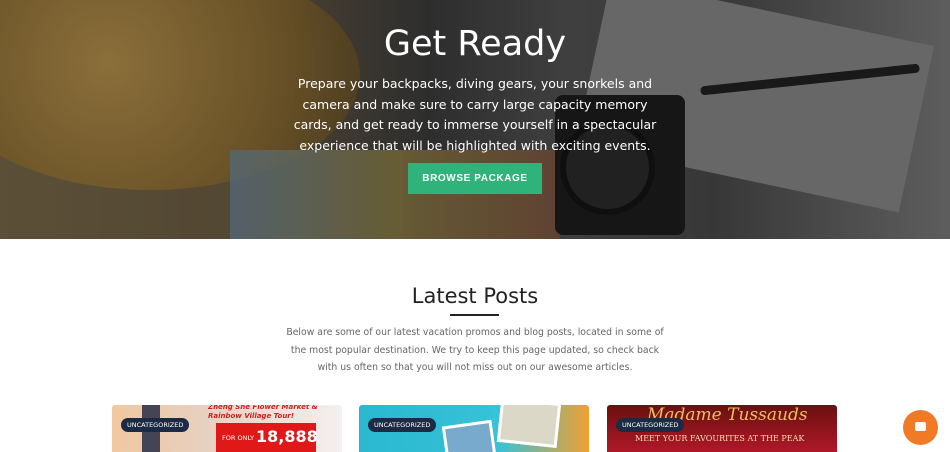 The width and height of the screenshot is (950, 452). What do you see at coordinates (238, 438) in the screenshot?
I see `price-label: FOR ONLY` at bounding box center [238, 438].